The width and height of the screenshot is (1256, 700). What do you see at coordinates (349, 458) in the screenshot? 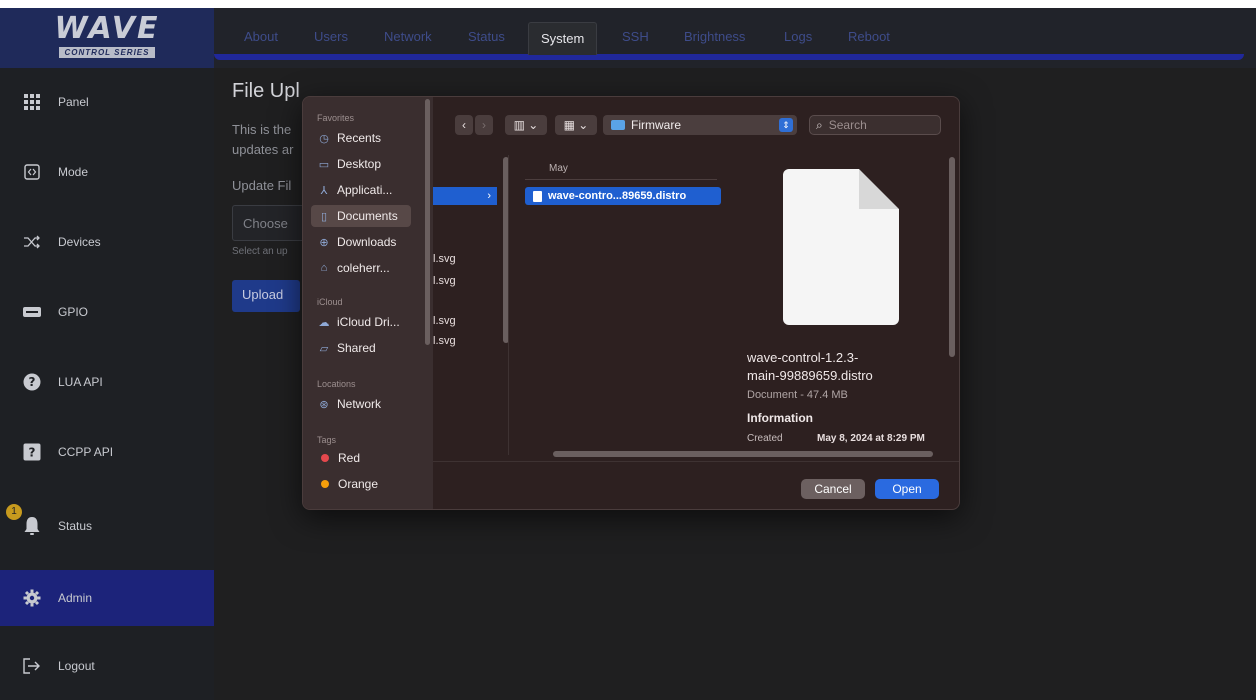
I see `tag-label: Red` at bounding box center [349, 458].